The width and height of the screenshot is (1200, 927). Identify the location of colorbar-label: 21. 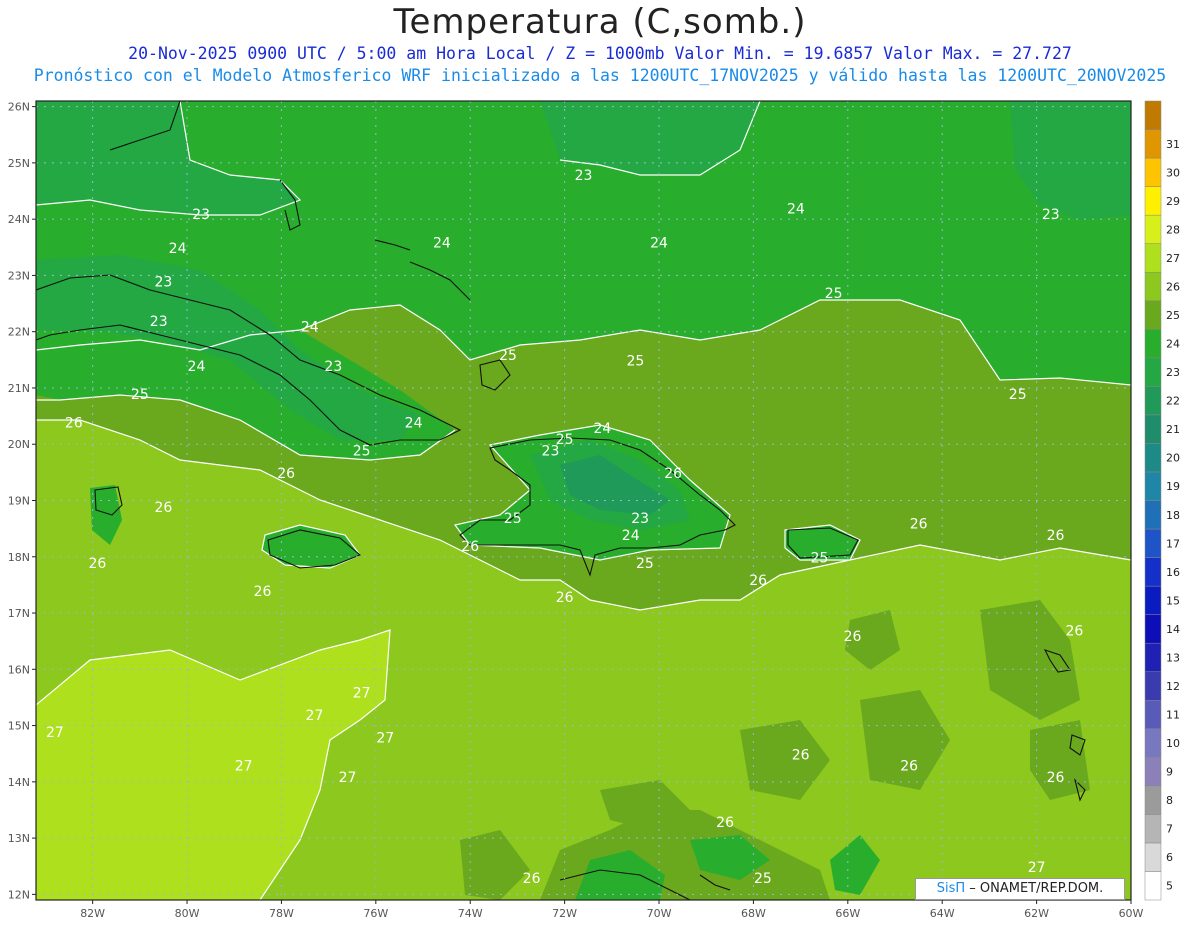
(1173, 429).